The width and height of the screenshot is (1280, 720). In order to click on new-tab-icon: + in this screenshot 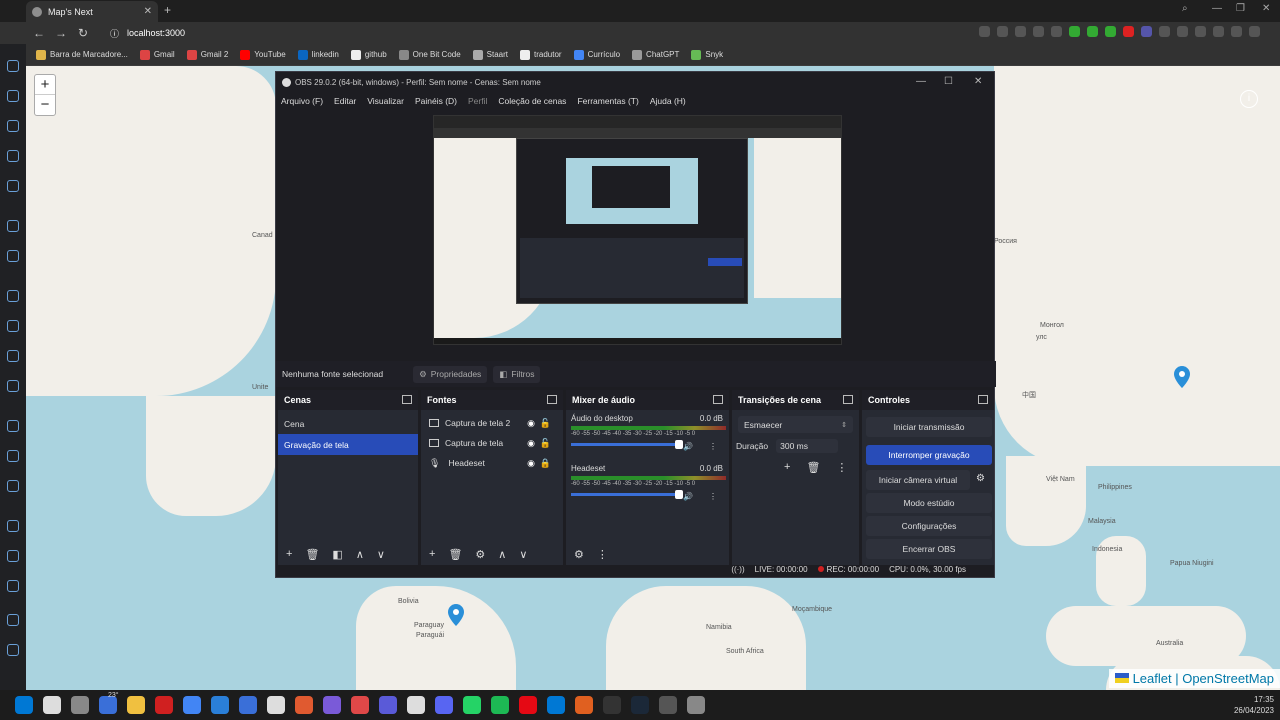, I will do `click(167, 10)`.